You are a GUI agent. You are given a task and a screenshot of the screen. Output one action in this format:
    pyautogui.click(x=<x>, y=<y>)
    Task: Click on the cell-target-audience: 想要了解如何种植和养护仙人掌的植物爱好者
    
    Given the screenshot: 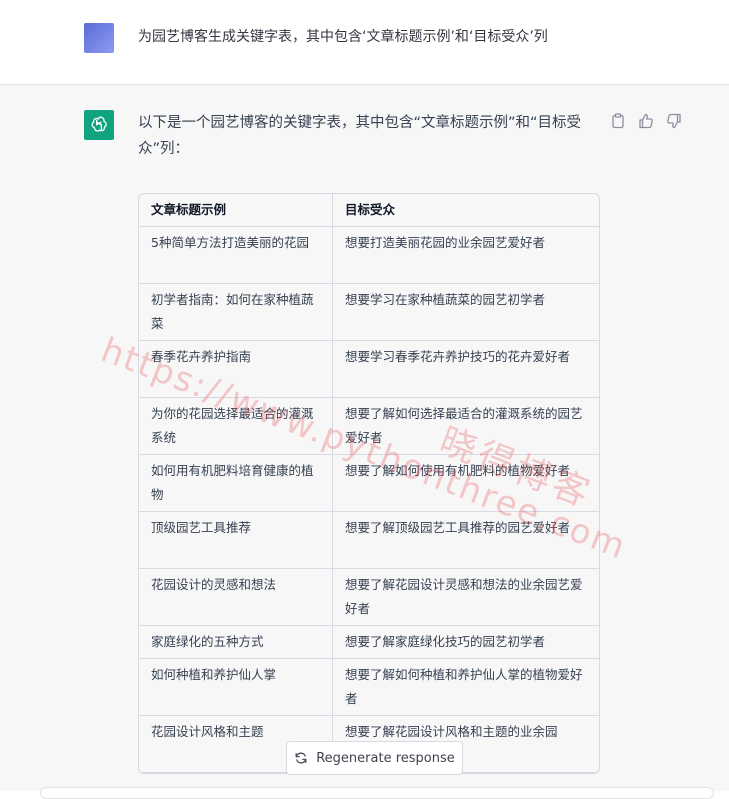 What is the action you would take?
    pyautogui.click(x=465, y=687)
    